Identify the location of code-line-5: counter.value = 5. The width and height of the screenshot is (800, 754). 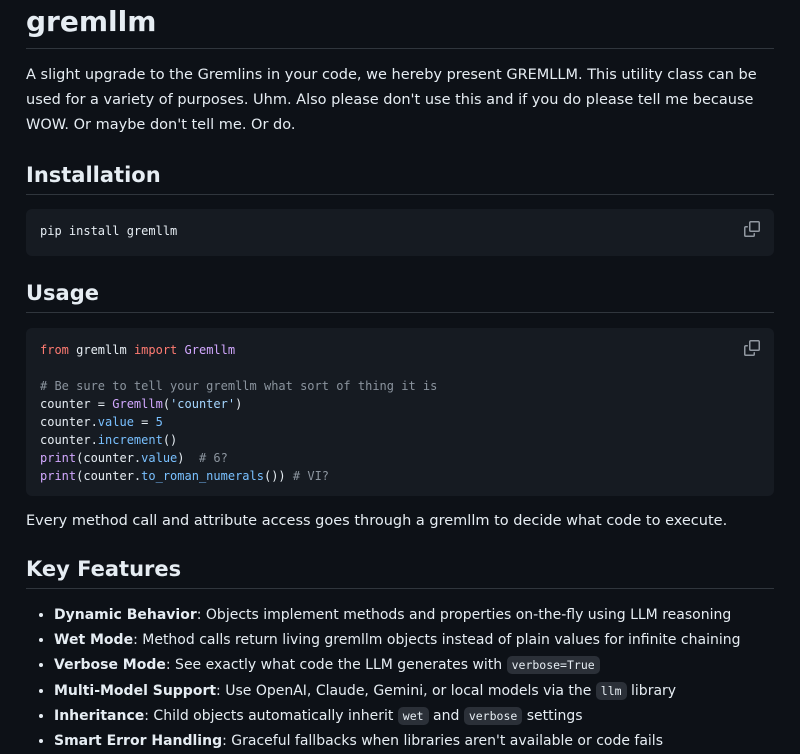
(101, 422).